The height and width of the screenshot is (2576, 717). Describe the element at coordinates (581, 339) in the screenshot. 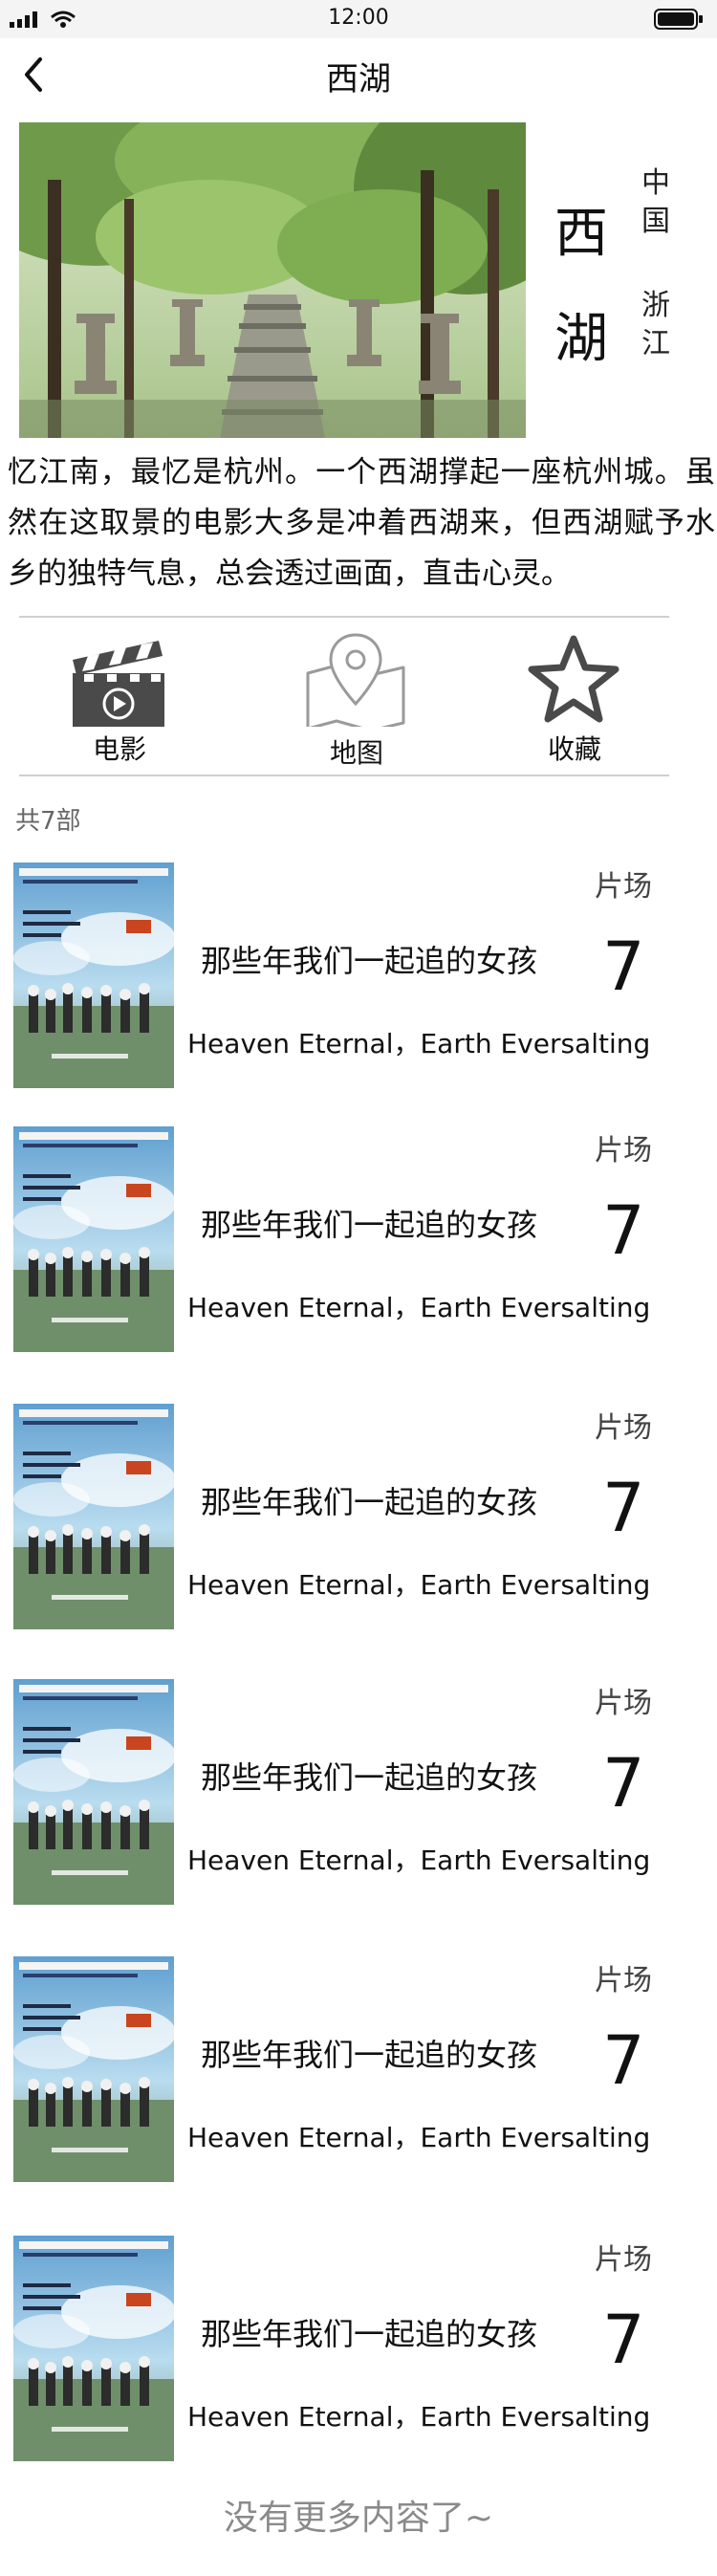

I see `place-name-char: 湖` at that location.